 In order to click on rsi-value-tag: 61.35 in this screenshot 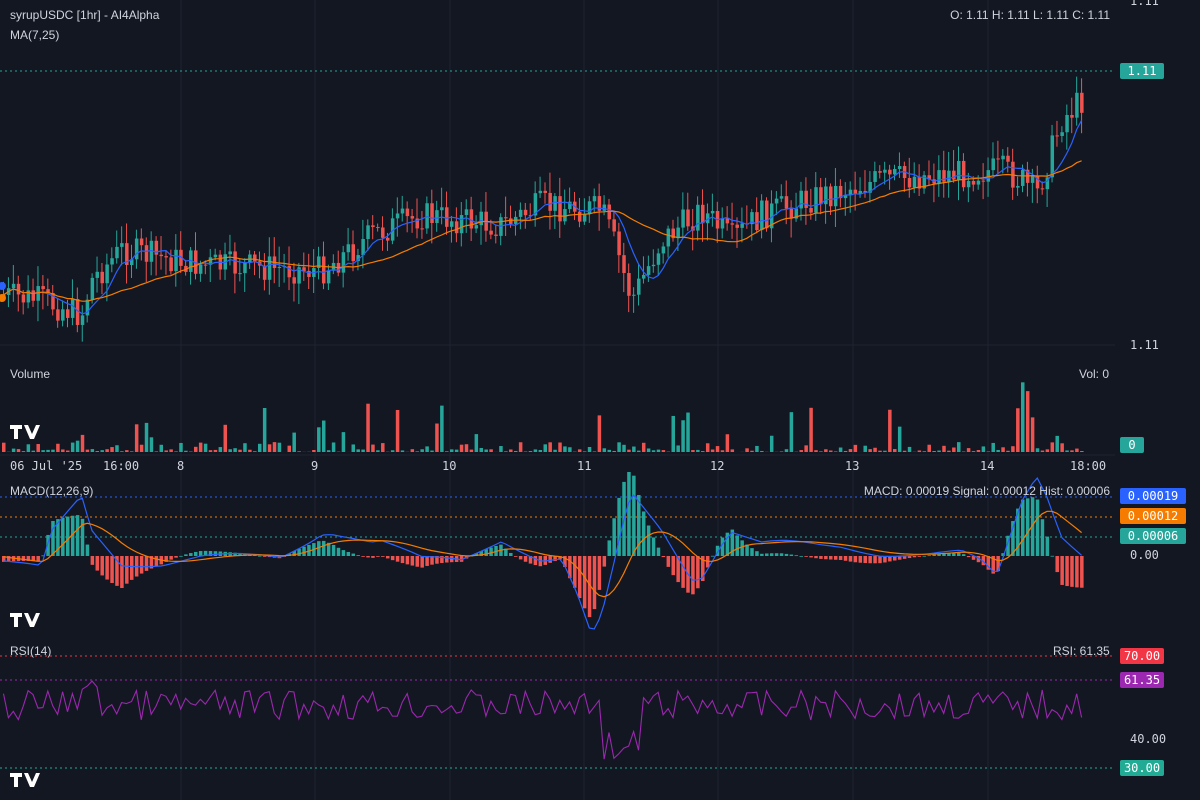, I will do `click(1142, 680)`.